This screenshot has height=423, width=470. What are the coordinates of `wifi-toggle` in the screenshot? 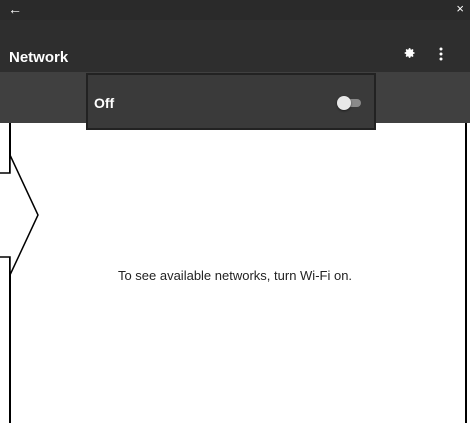 It's located at (349, 103).